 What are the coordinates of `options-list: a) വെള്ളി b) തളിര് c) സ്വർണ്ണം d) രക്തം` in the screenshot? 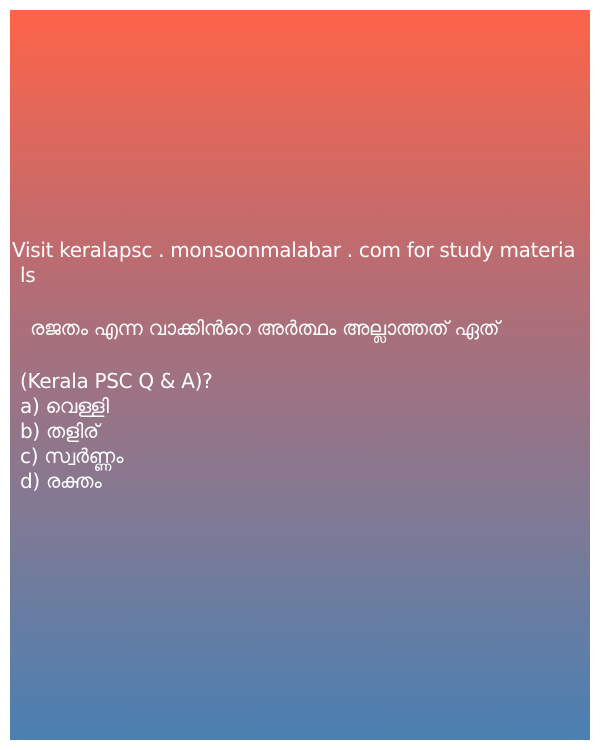 It's located at (300, 444).